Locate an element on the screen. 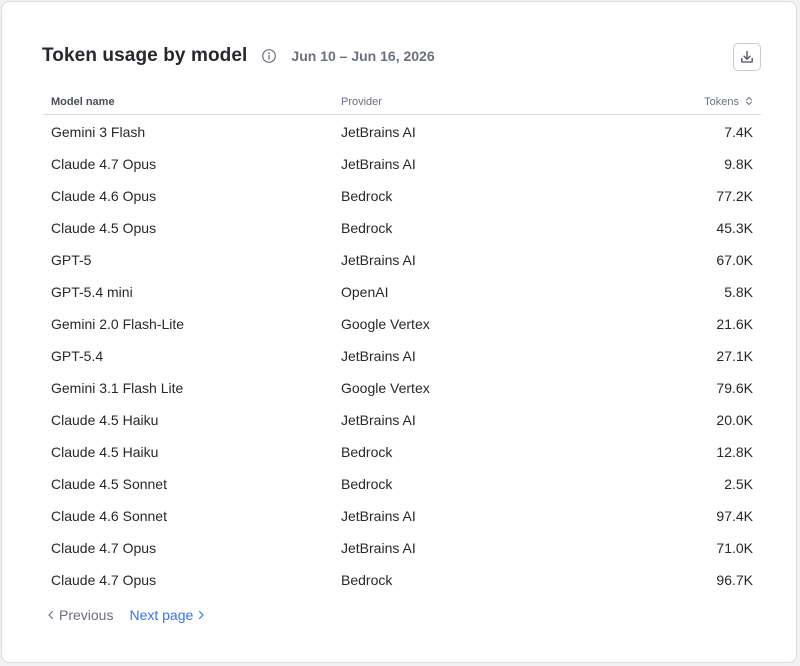 This screenshot has height=666, width=800. cell-model: Gemini 3 Flash is located at coordinates (98, 132).